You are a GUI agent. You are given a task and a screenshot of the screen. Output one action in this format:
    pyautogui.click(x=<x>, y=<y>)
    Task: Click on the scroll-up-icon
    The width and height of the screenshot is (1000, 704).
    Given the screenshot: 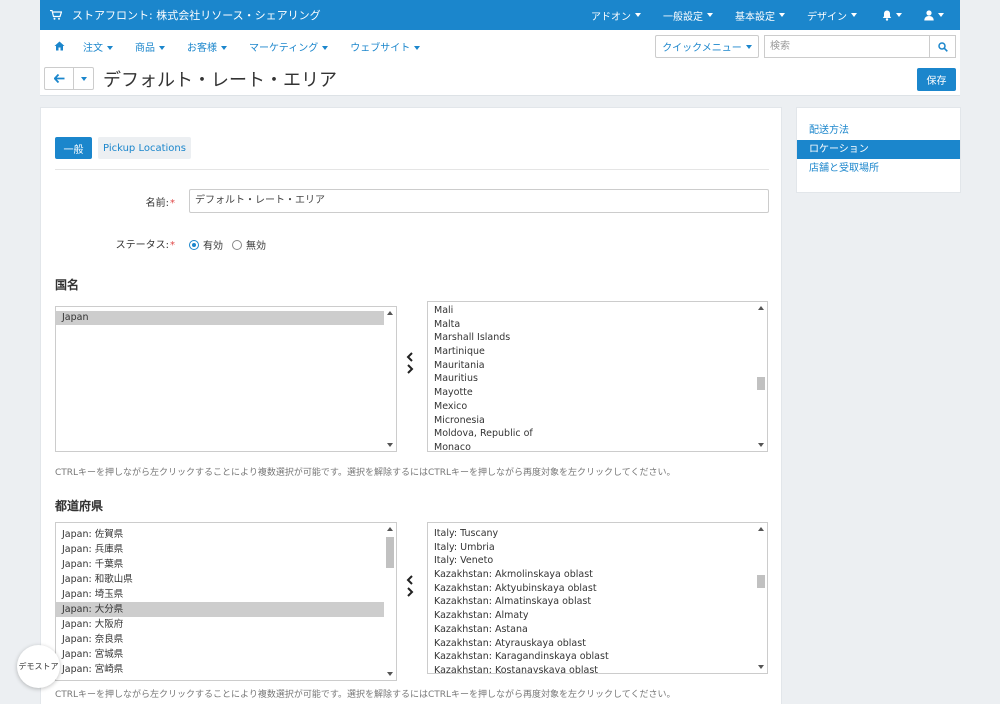 What is the action you would take?
    pyautogui.click(x=761, y=529)
    